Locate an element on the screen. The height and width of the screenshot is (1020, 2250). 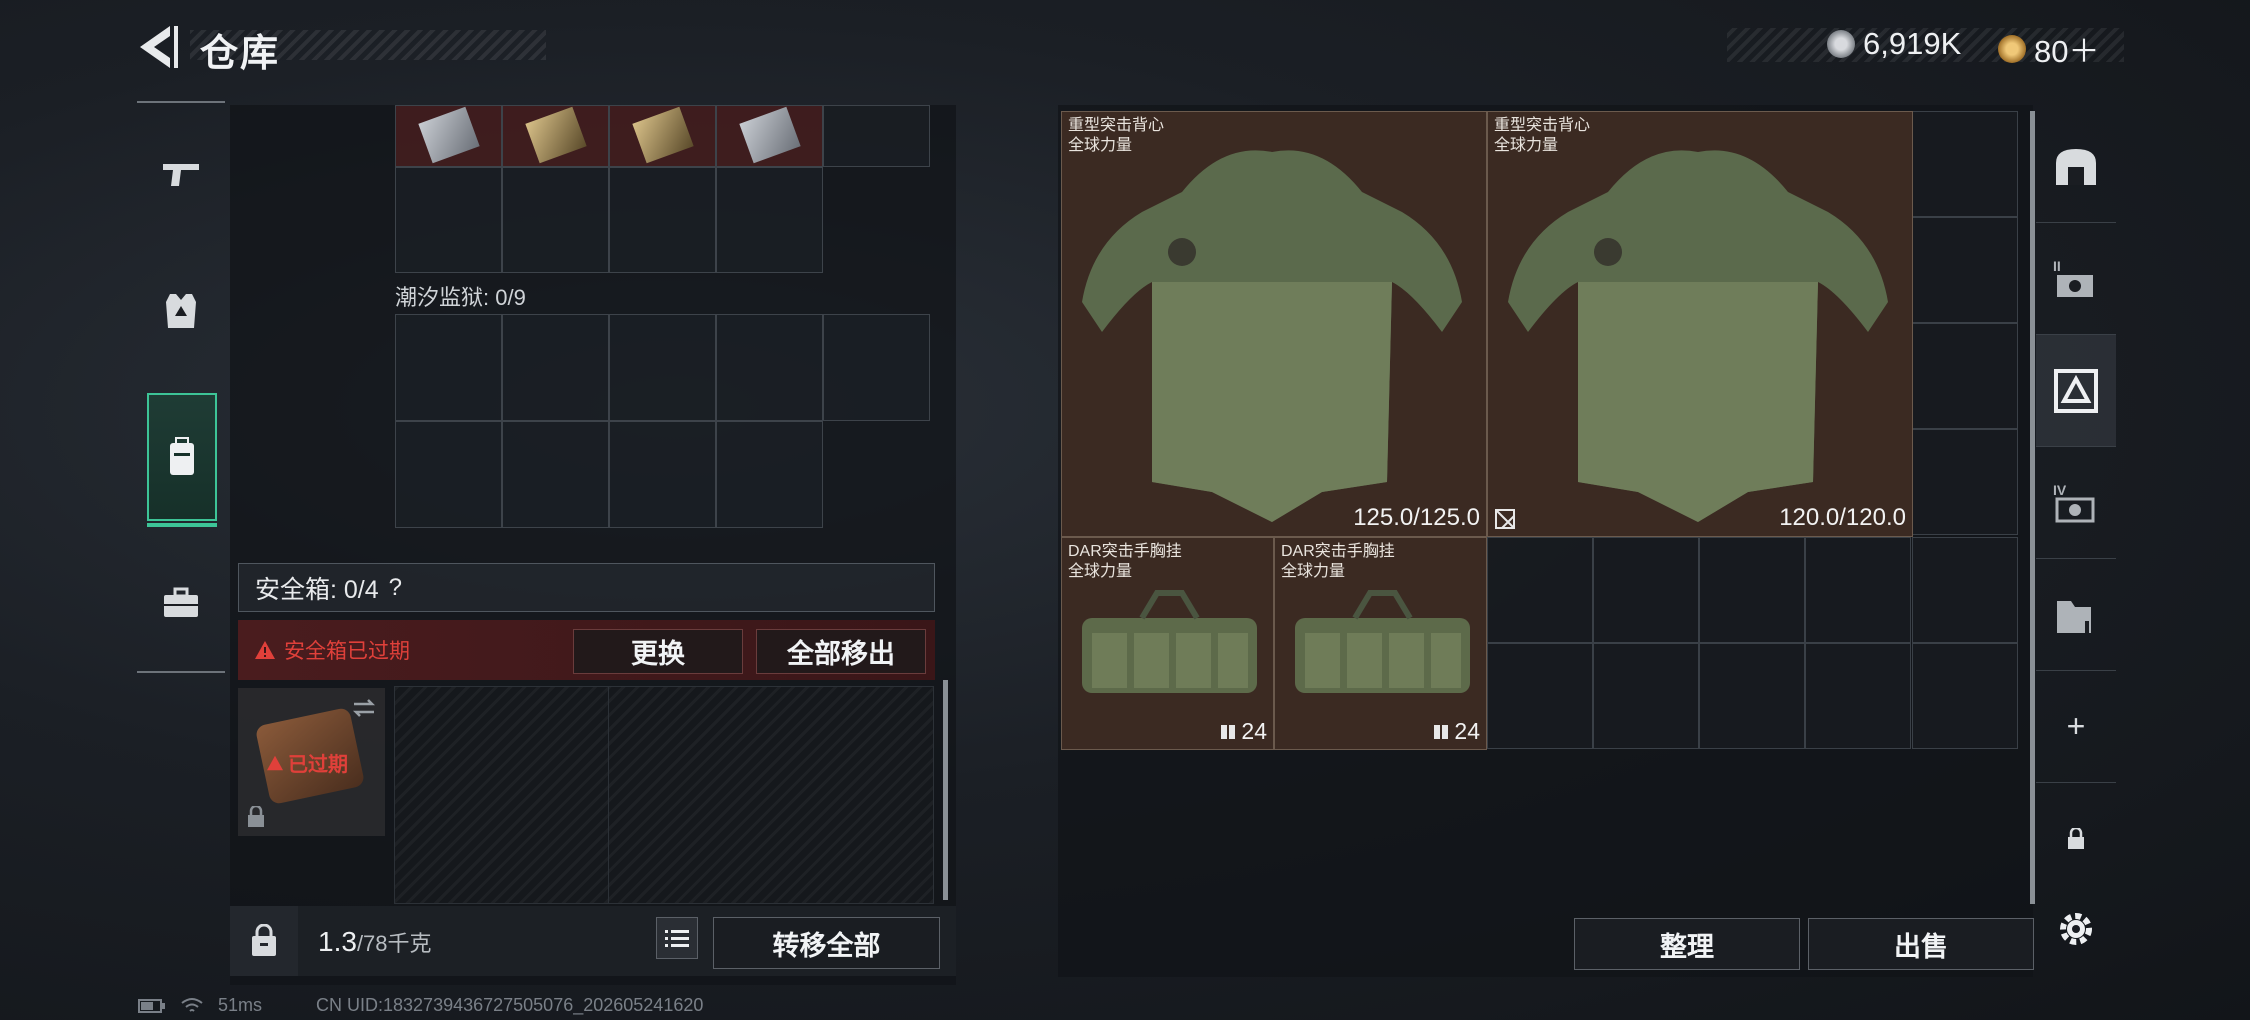
sell-button: 出售 is located at coordinates (1921, 944).